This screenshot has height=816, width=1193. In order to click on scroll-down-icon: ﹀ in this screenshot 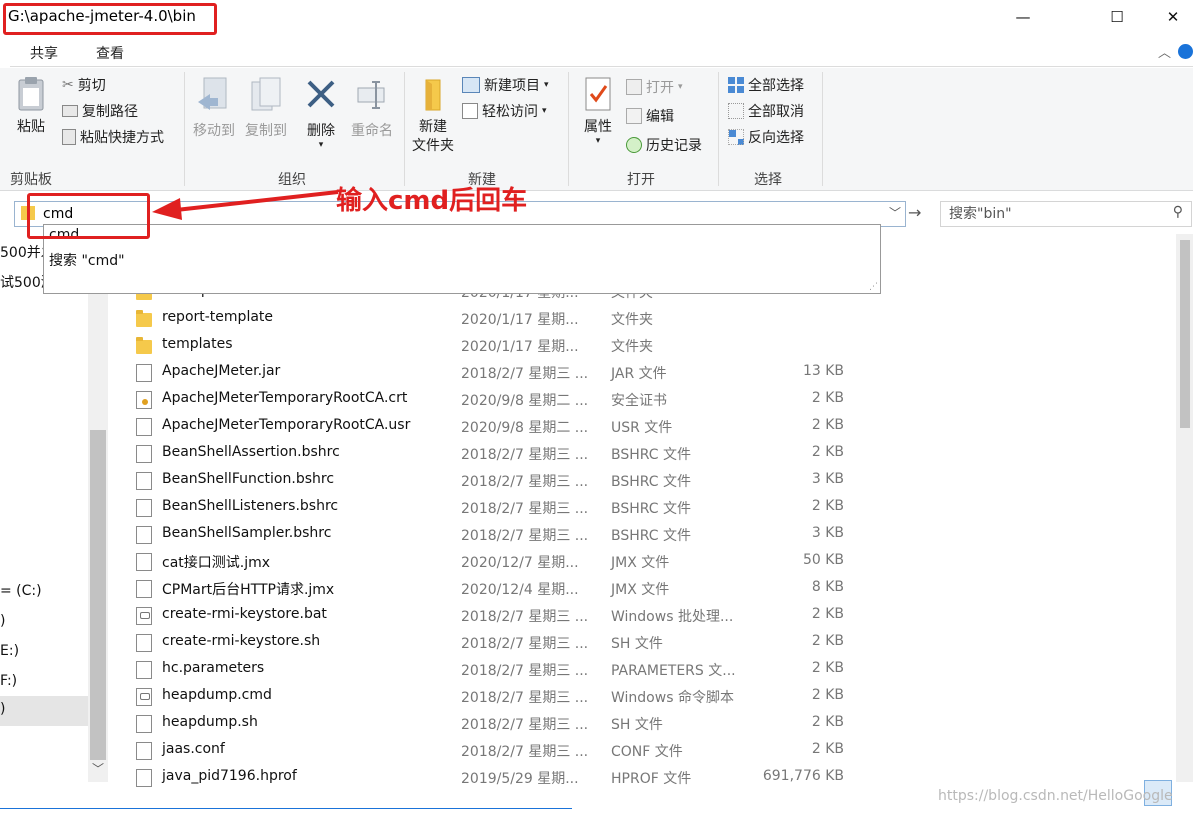, I will do `click(98, 768)`.